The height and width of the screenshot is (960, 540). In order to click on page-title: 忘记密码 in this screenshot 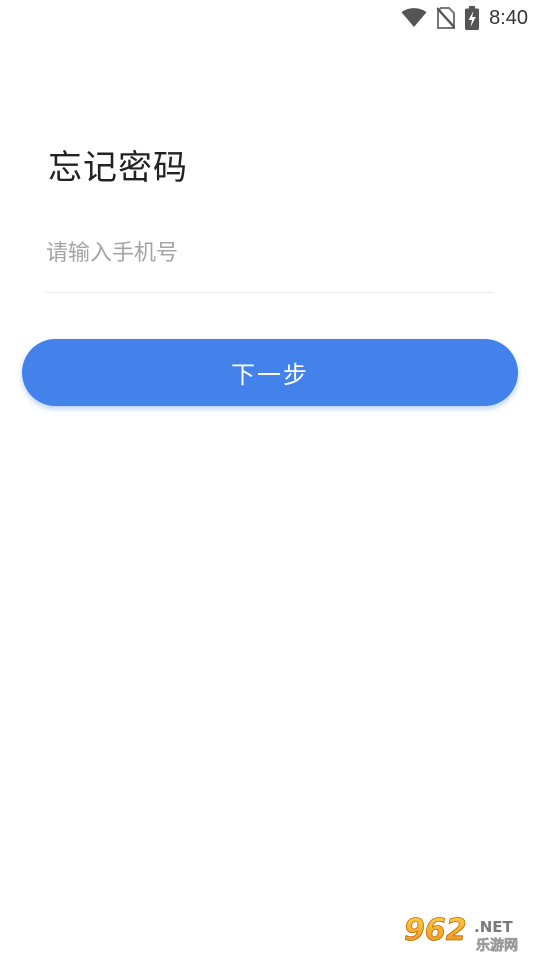, I will do `click(118, 168)`.